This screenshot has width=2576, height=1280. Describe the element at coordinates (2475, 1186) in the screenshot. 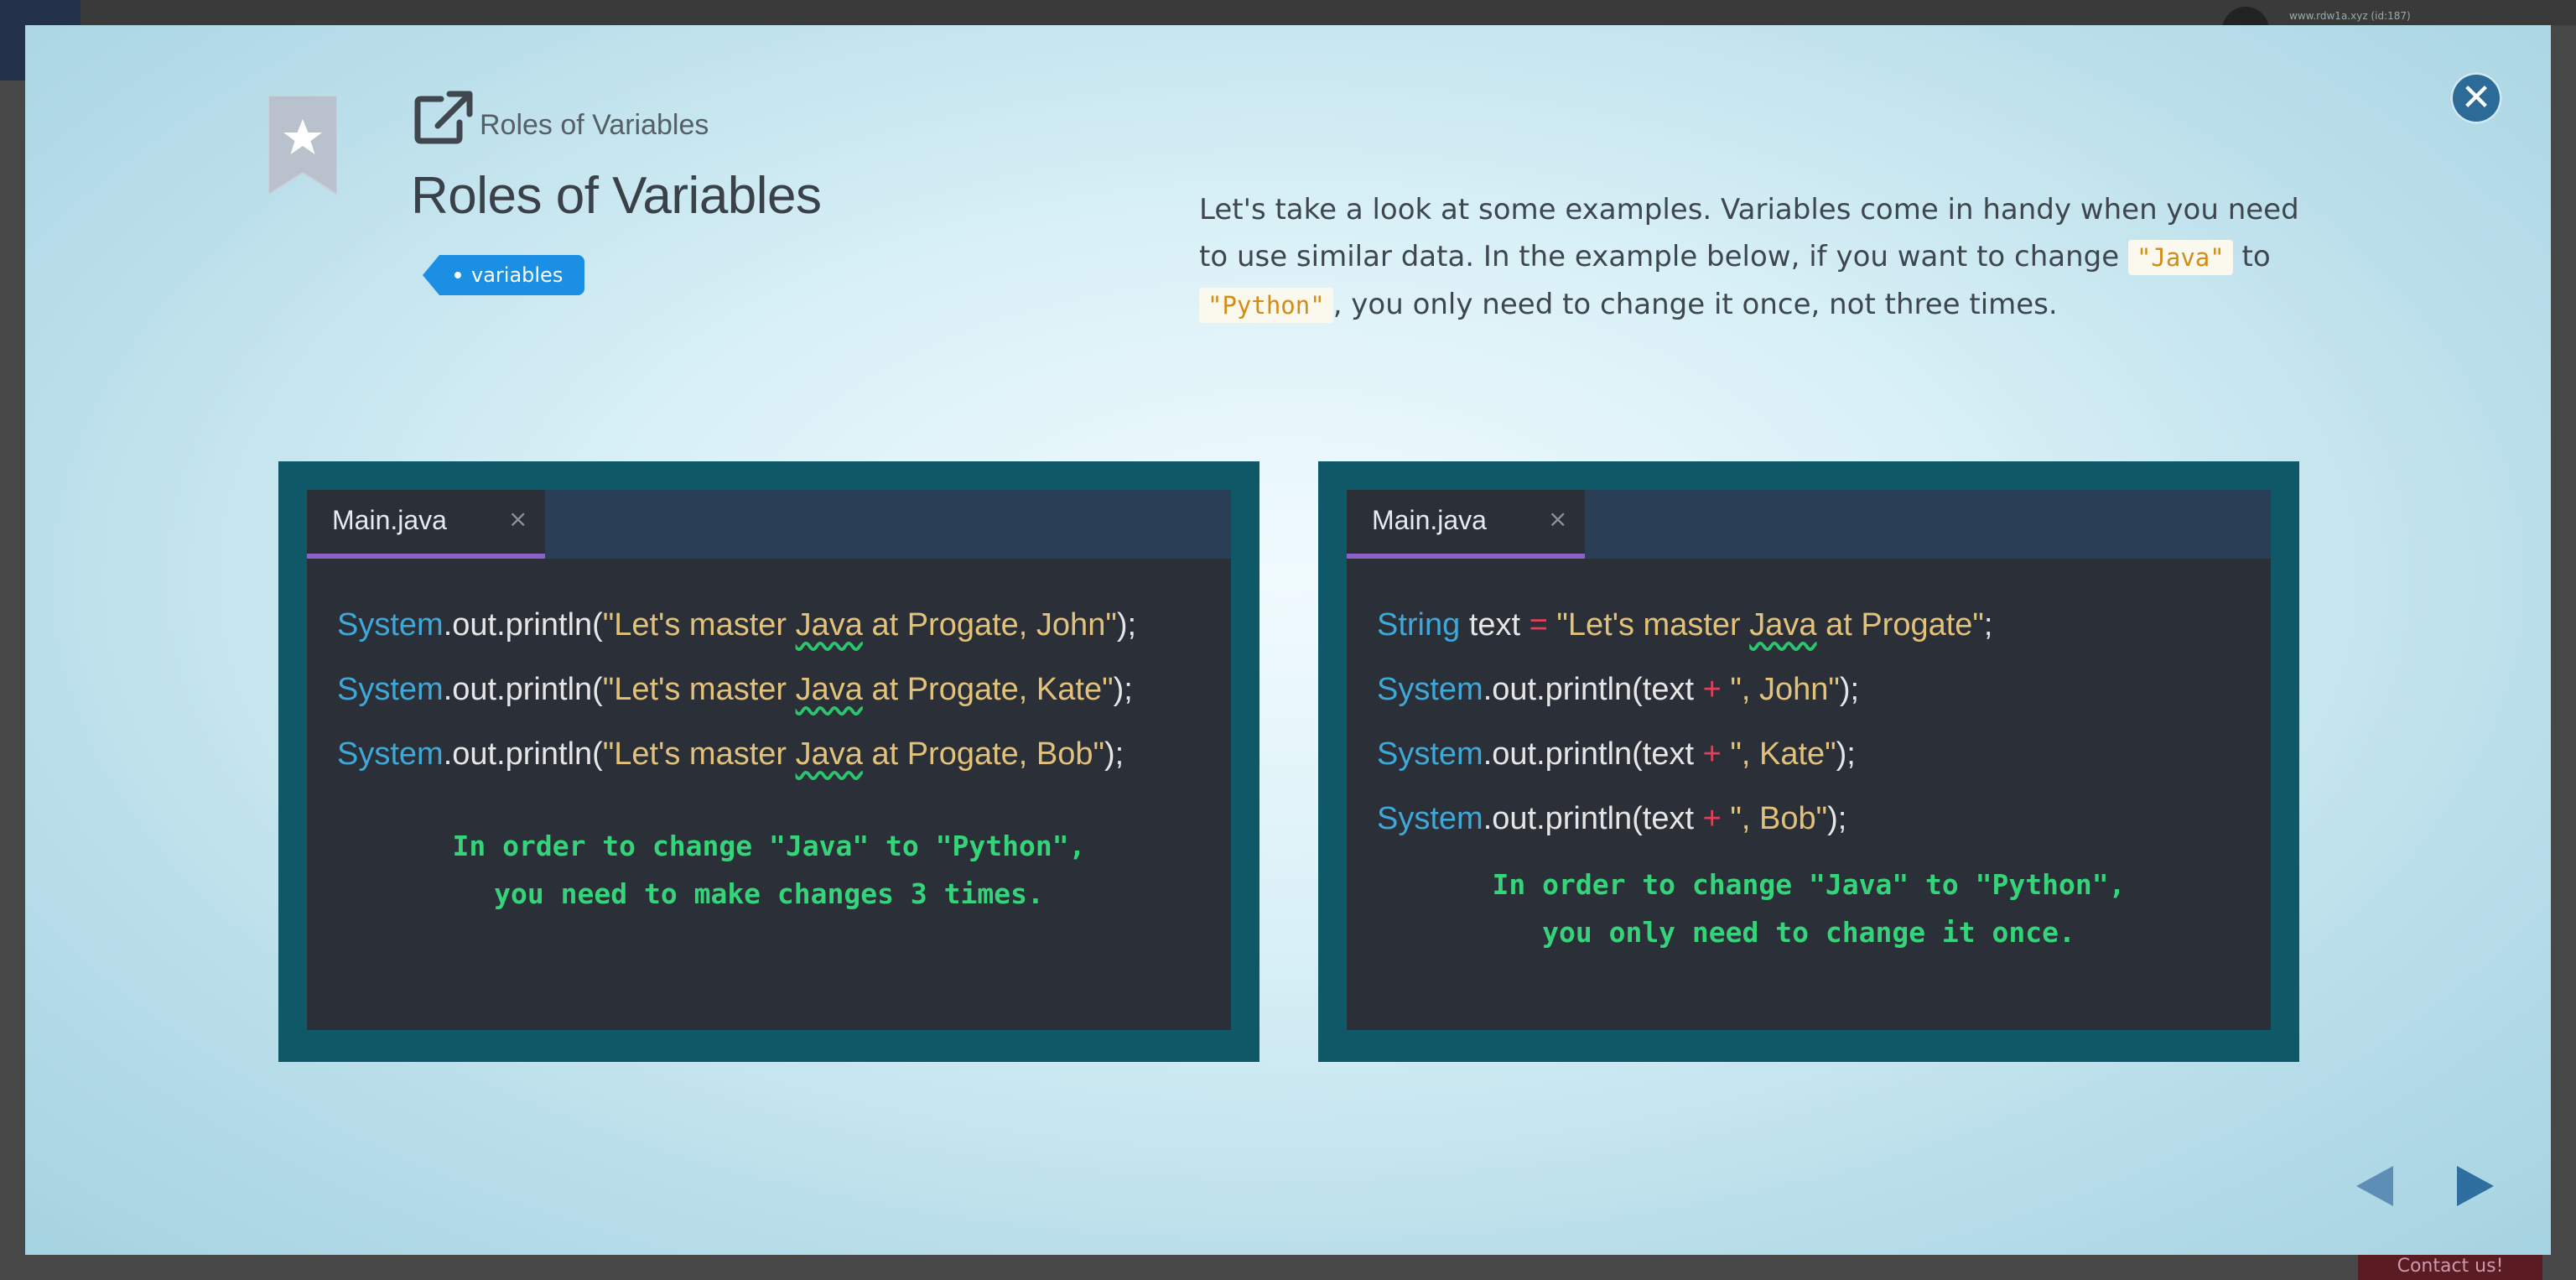

I see `triangle-right-icon` at that location.